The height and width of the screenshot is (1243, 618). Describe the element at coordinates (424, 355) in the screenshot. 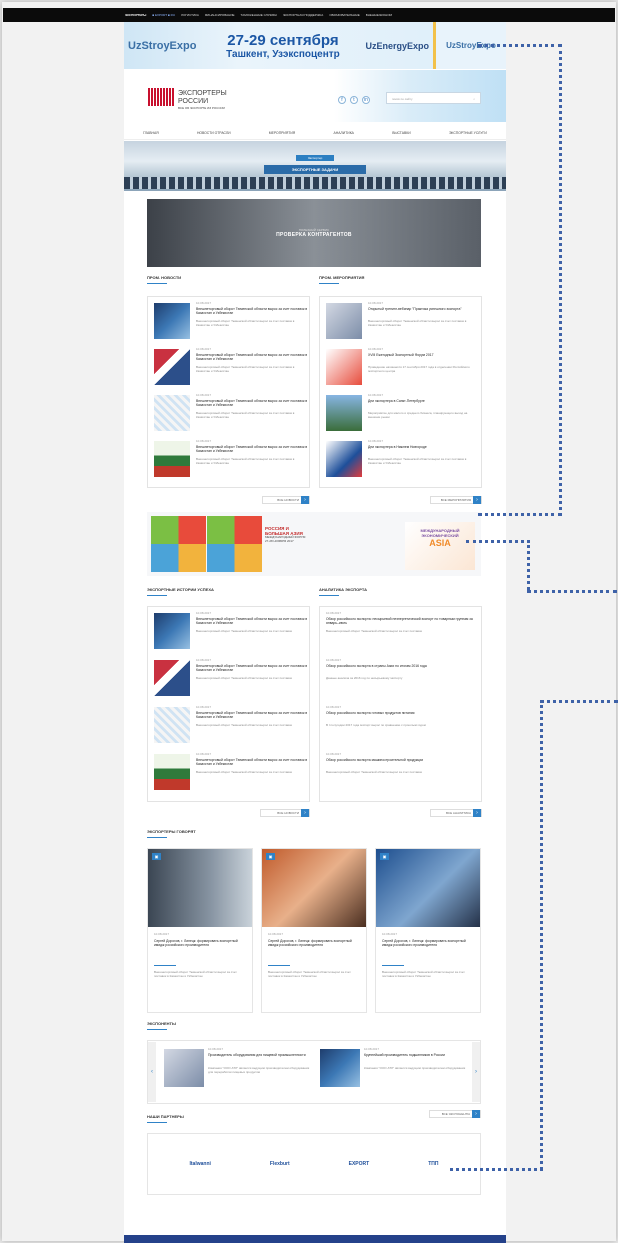

I see `item-title: XVIII Ежегодный Экспортный Форум 2017` at that location.